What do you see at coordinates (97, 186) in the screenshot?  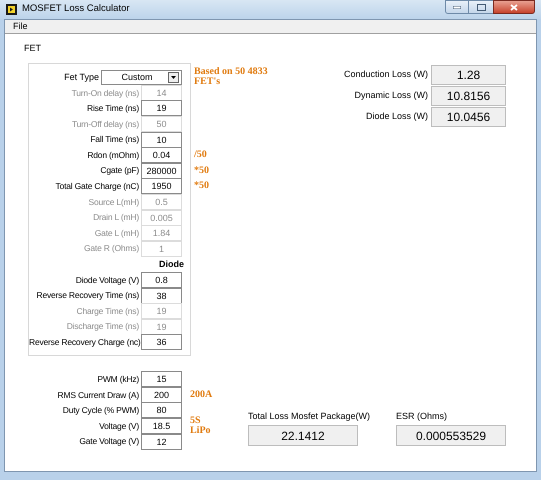 I see `field-label: Total Gate Charge (nC)` at bounding box center [97, 186].